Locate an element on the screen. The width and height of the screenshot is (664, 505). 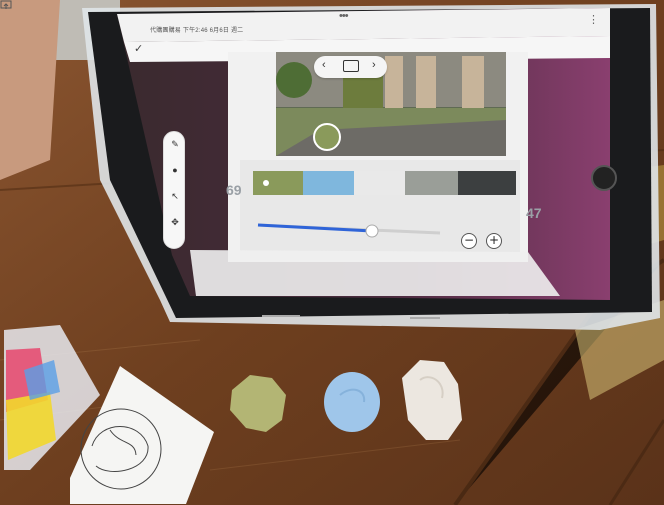
preview-navigator: ‹ › is located at coordinates (350, 67).